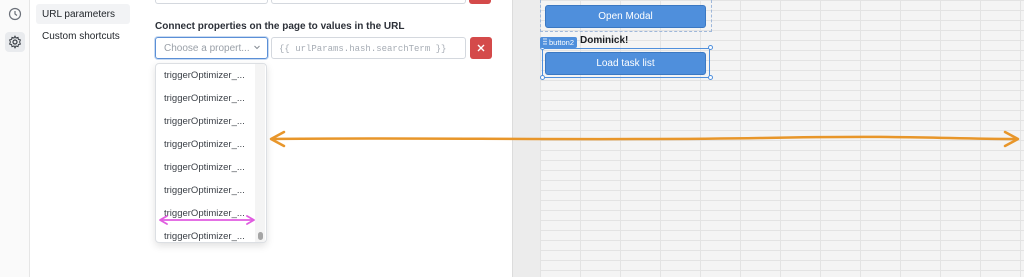 The width and height of the screenshot is (1024, 277). Describe the element at coordinates (211, 2) in the screenshot. I see `previous-property-select` at that location.